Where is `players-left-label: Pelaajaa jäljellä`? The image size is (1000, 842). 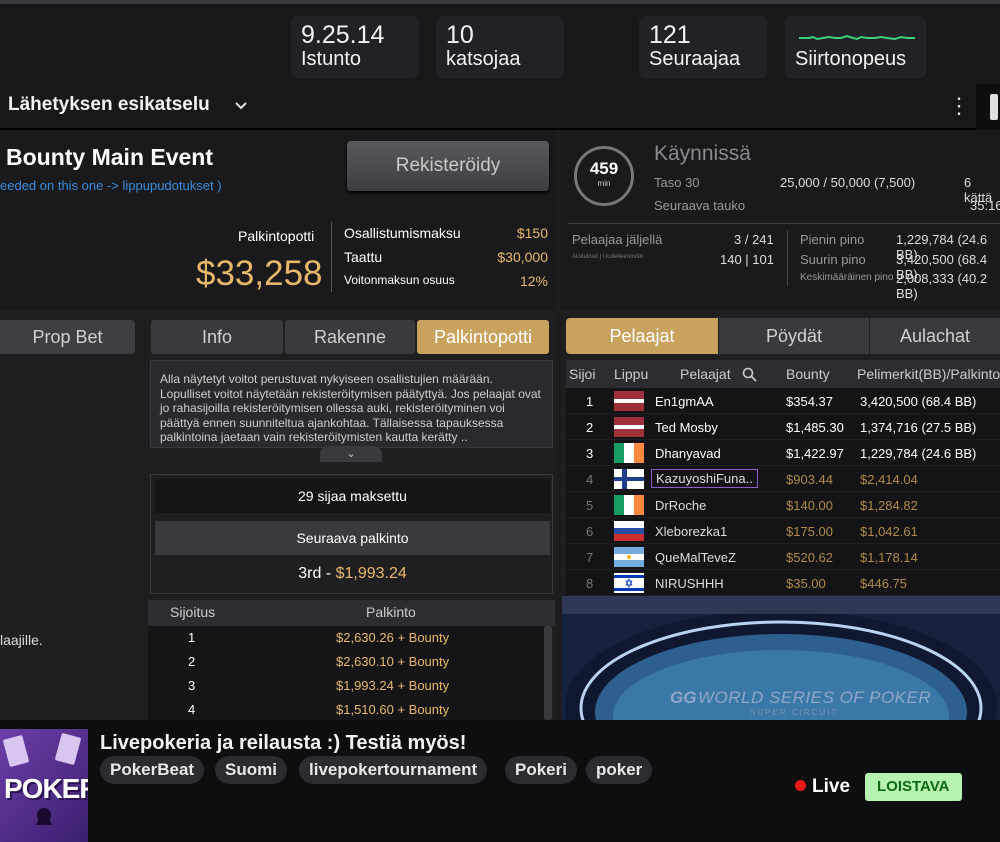
players-left-label: Pelaajaa jäljellä is located at coordinates (617, 239).